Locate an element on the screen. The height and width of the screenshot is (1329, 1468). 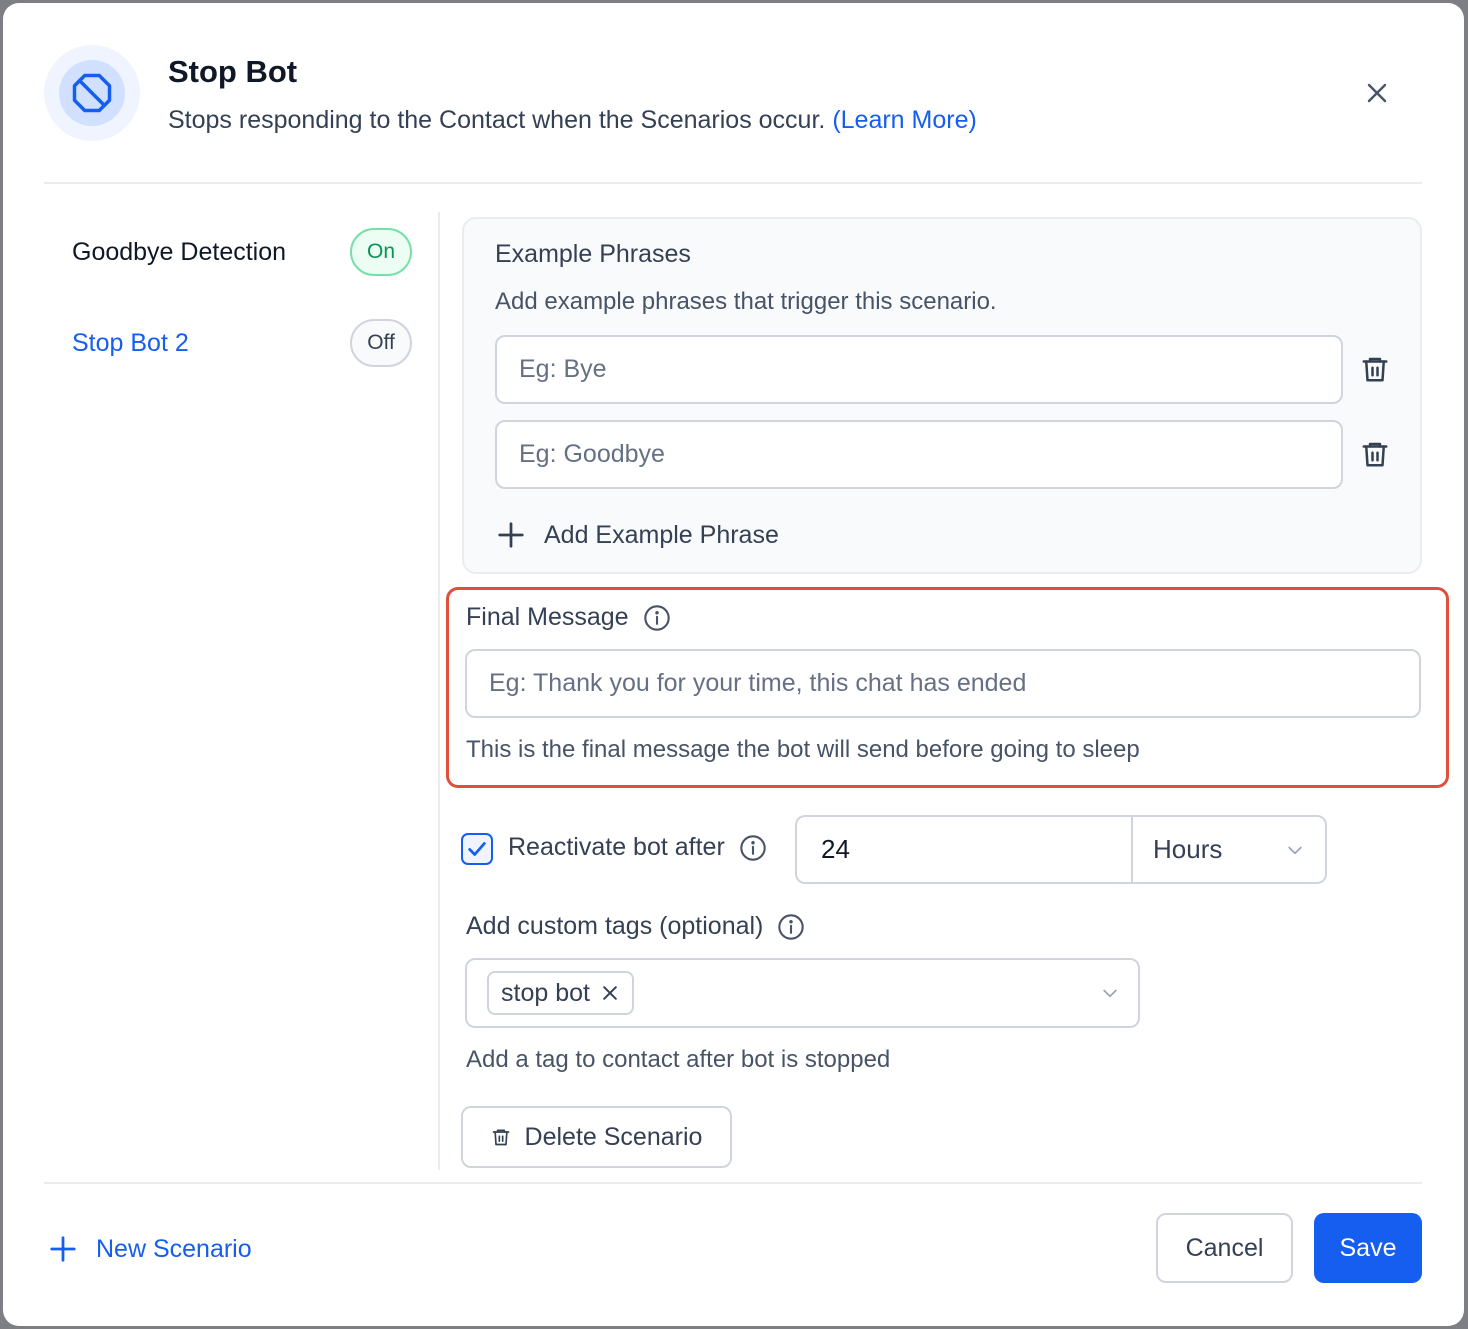
check-icon is located at coordinates (477, 849).